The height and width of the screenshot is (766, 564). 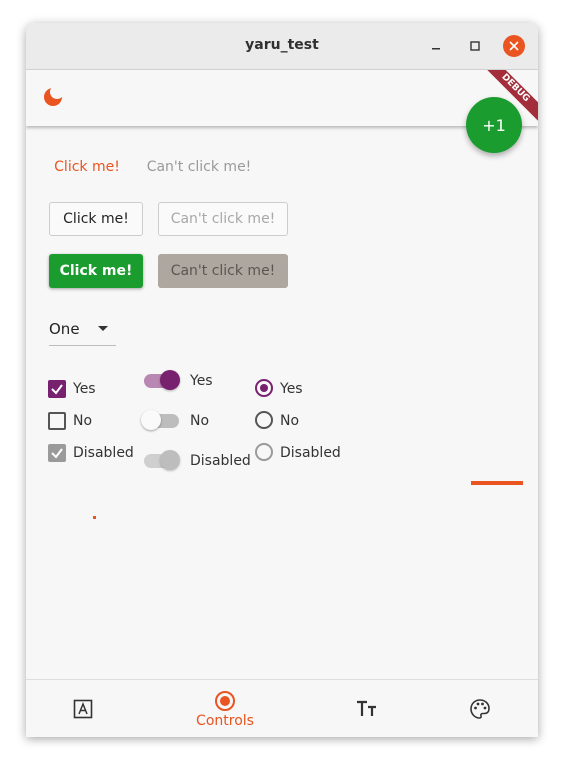 I want to click on switch-no, so click(x=160, y=421).